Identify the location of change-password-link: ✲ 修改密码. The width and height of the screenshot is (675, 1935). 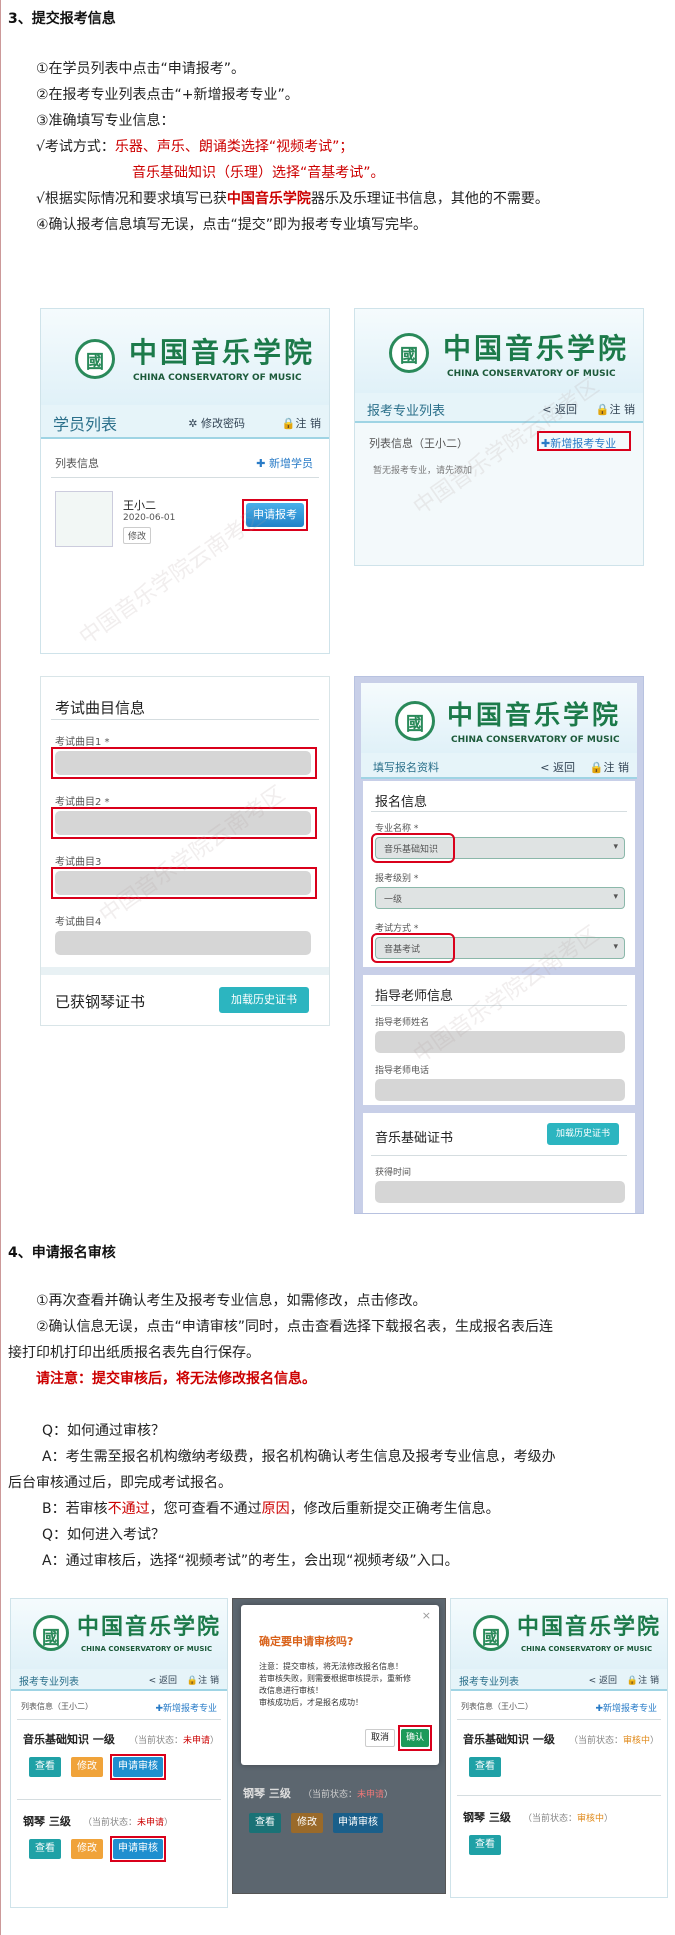
(216, 423).